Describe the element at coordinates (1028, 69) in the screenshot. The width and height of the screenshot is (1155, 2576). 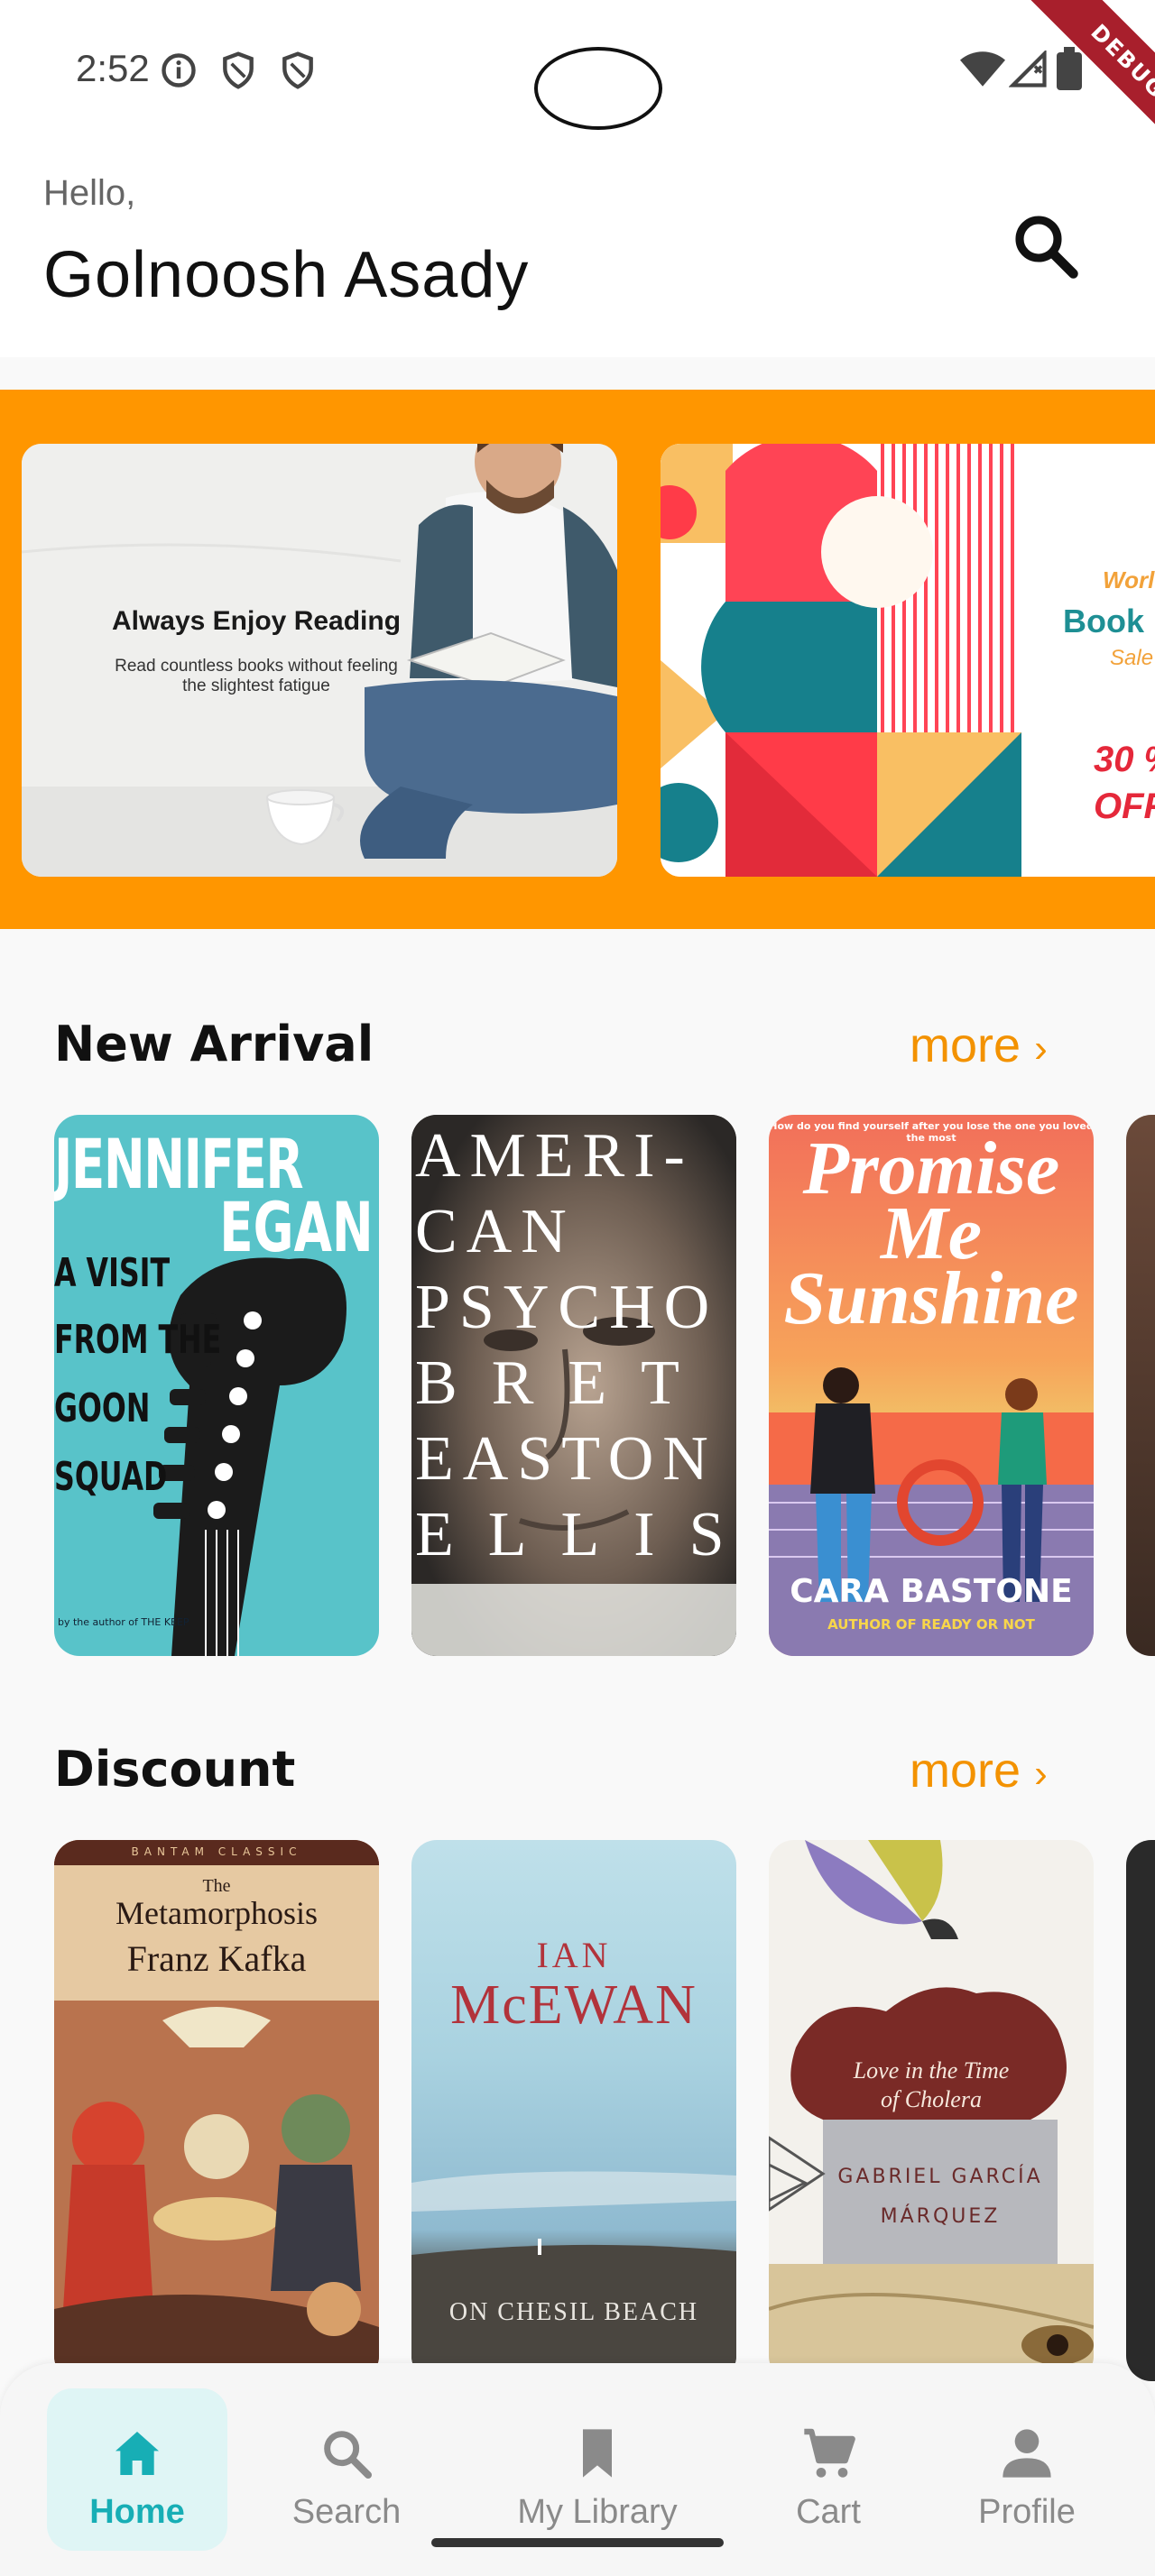
I see `signal-icon` at that location.